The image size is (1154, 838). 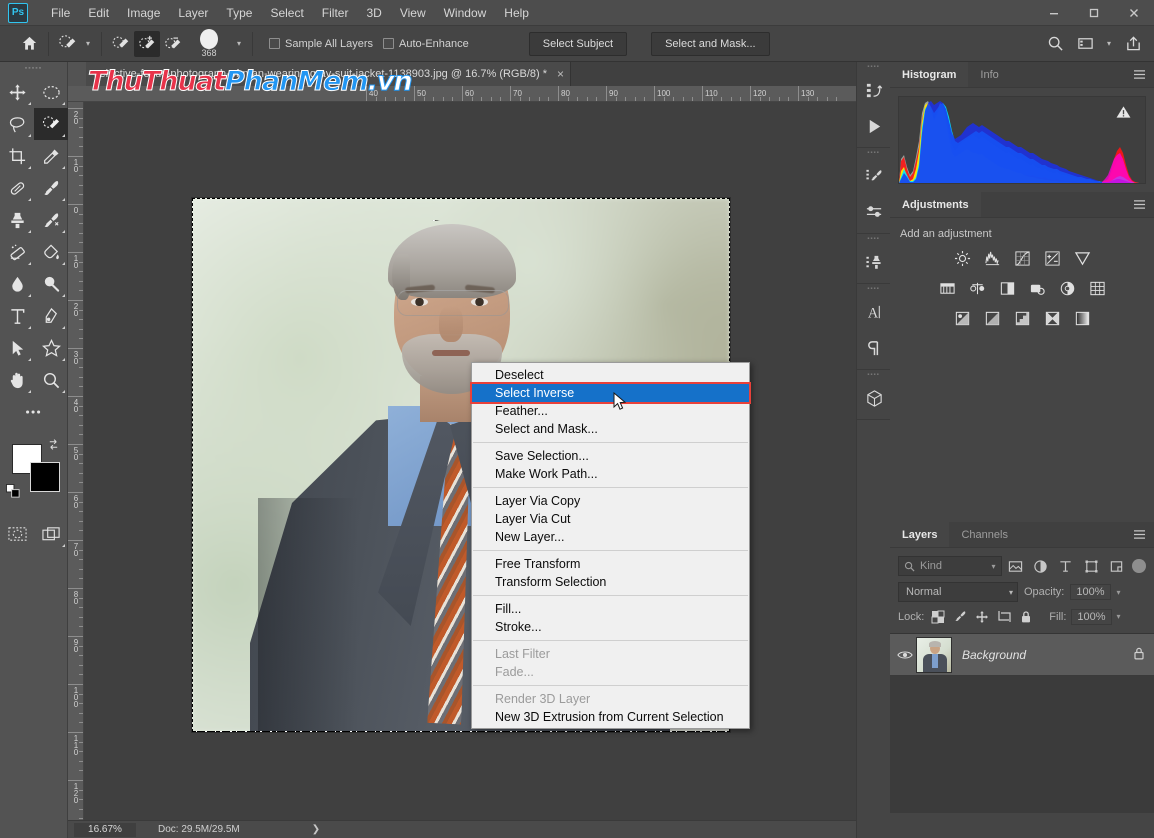 I want to click on adjustment-filter-icon, so click(x=1040, y=566).